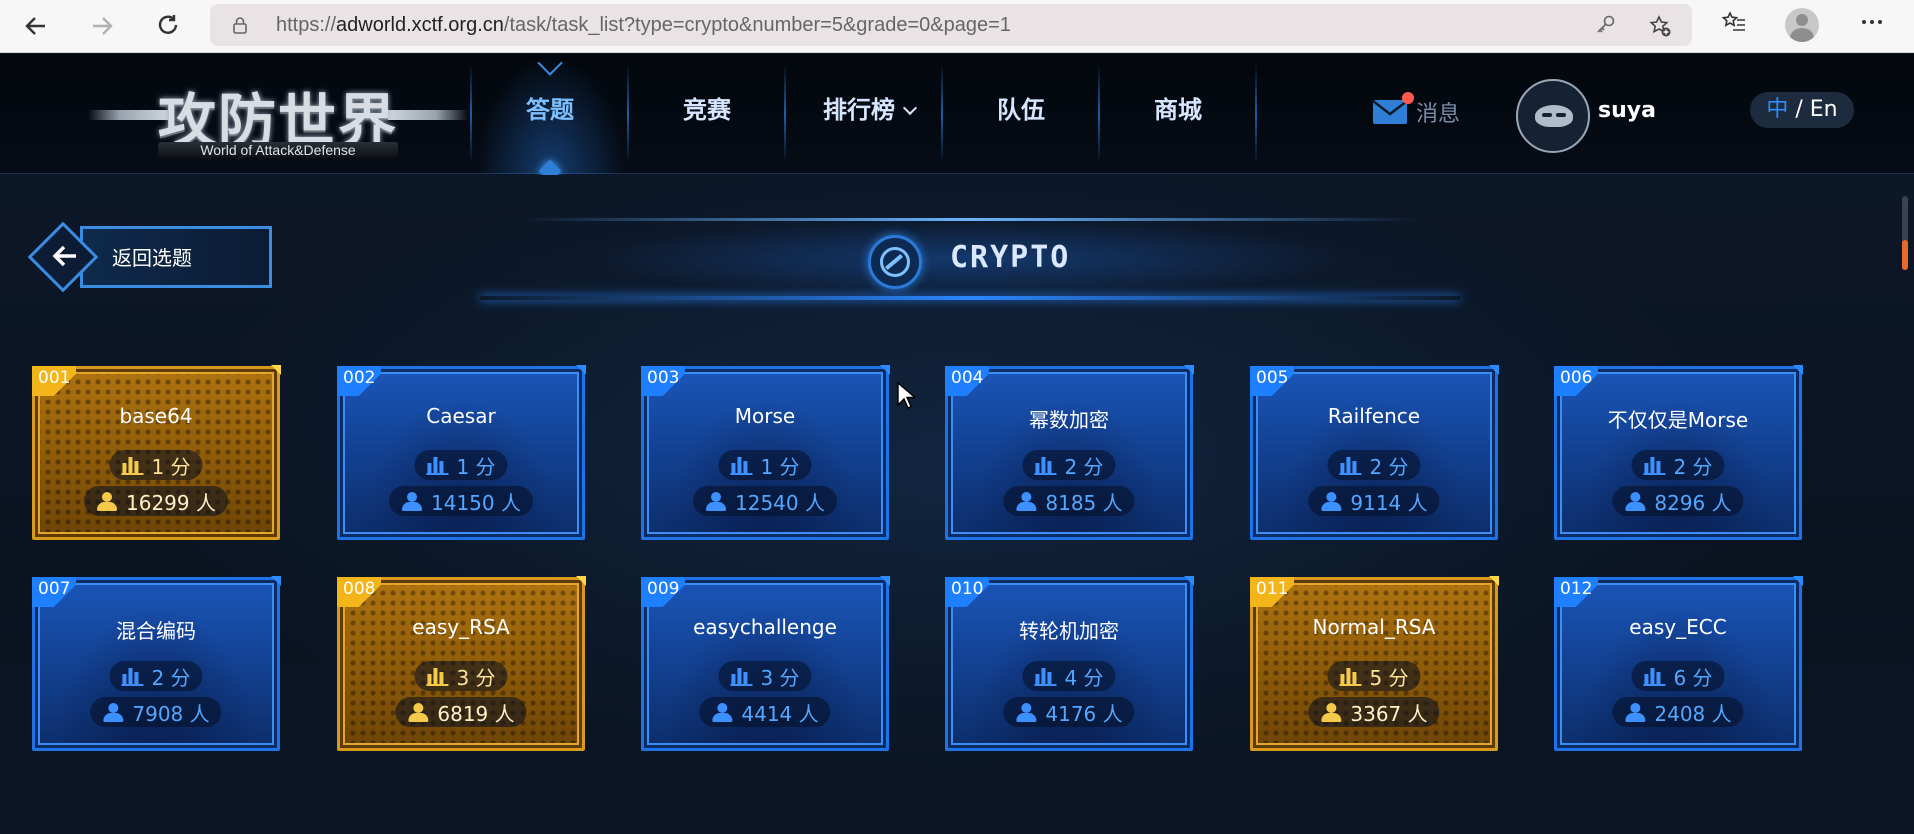 This screenshot has height=834, width=1914. What do you see at coordinates (550, 110) in the screenshot?
I see `nav-item-answer: 答题` at bounding box center [550, 110].